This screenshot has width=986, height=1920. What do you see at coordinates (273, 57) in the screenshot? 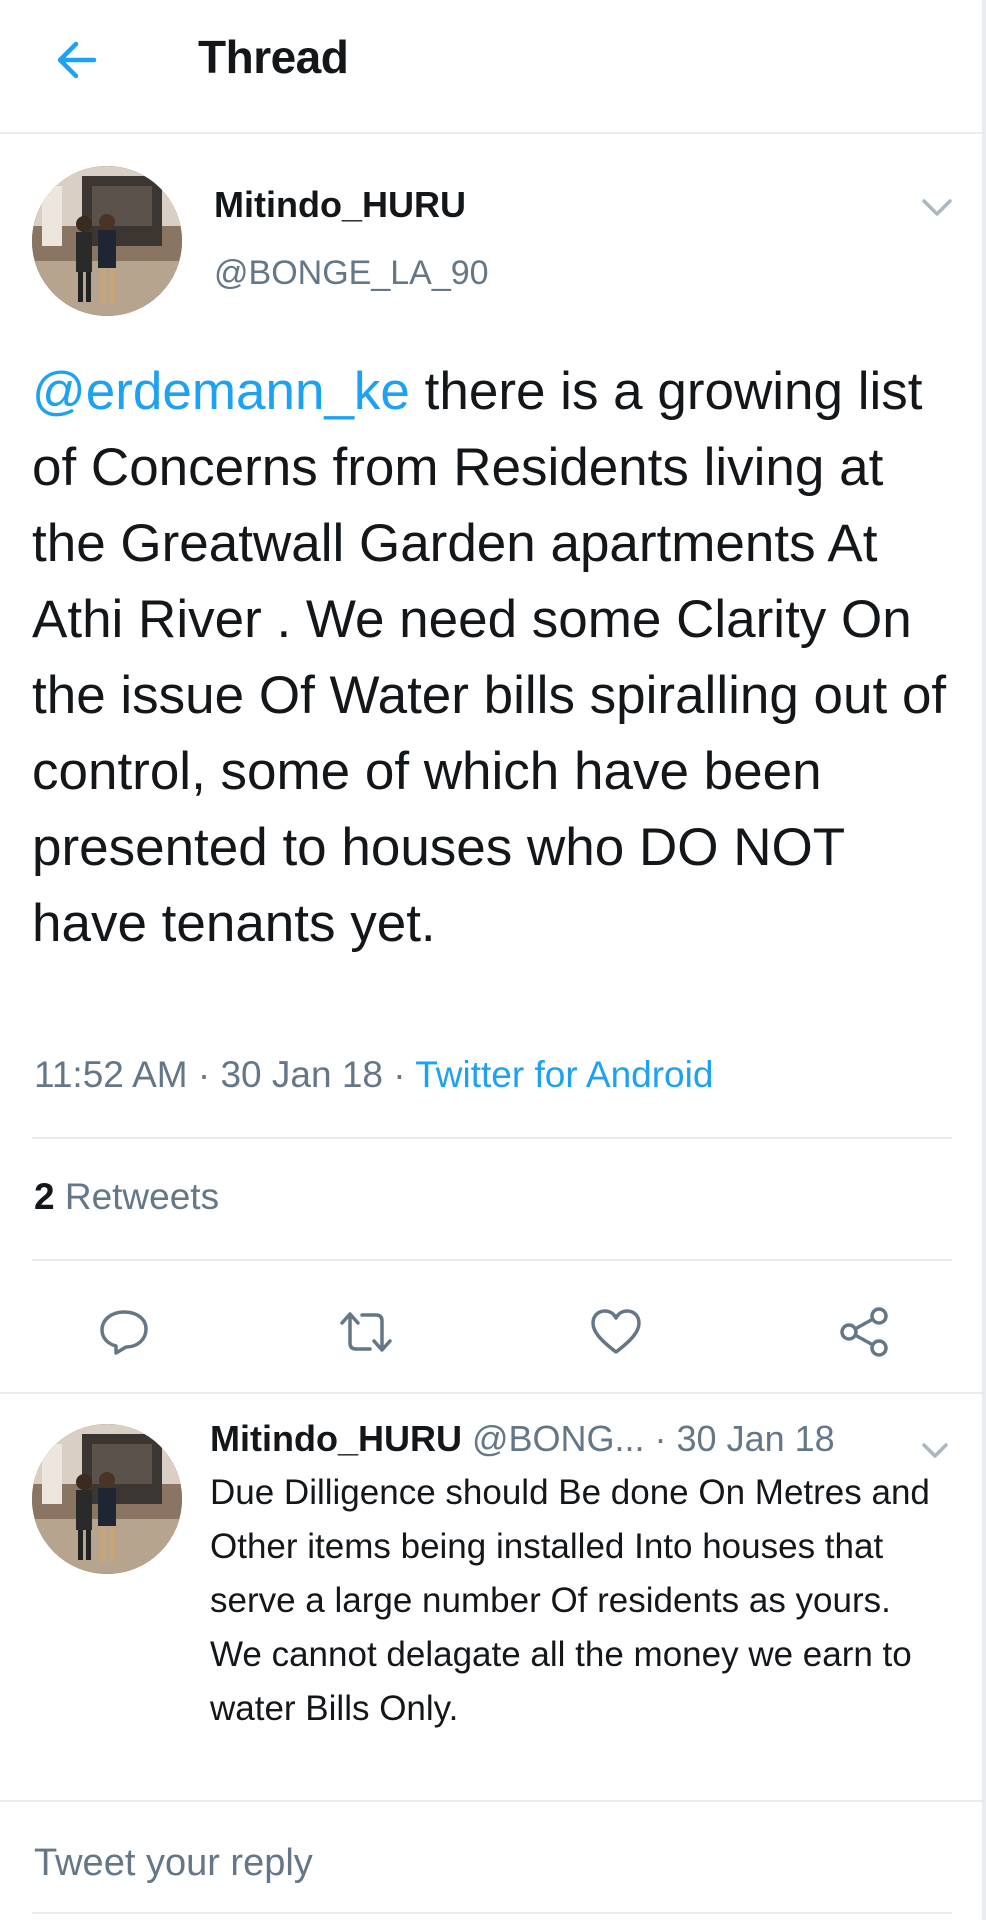
I see `page-title: Thread` at bounding box center [273, 57].